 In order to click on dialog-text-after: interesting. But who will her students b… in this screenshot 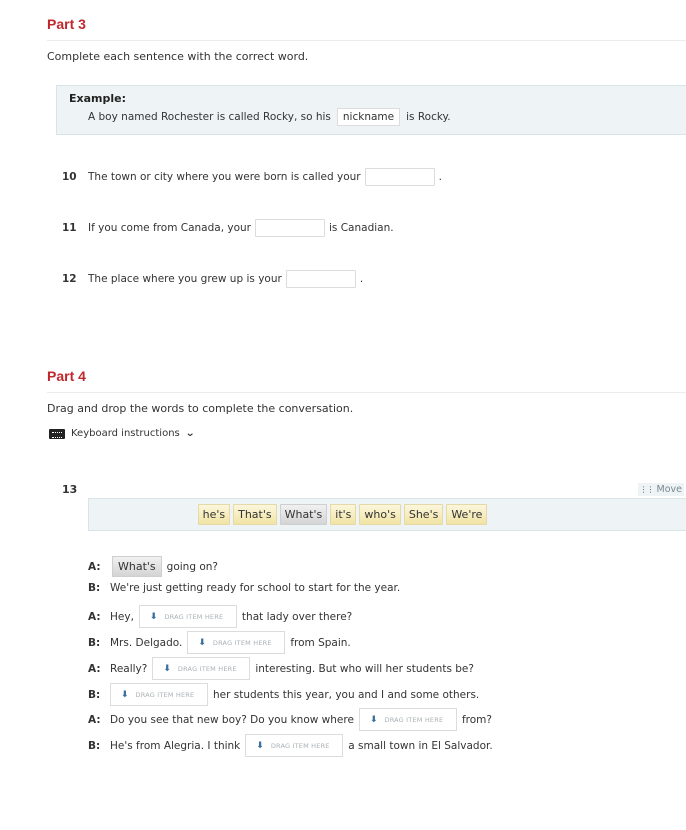, I will do `click(364, 668)`.